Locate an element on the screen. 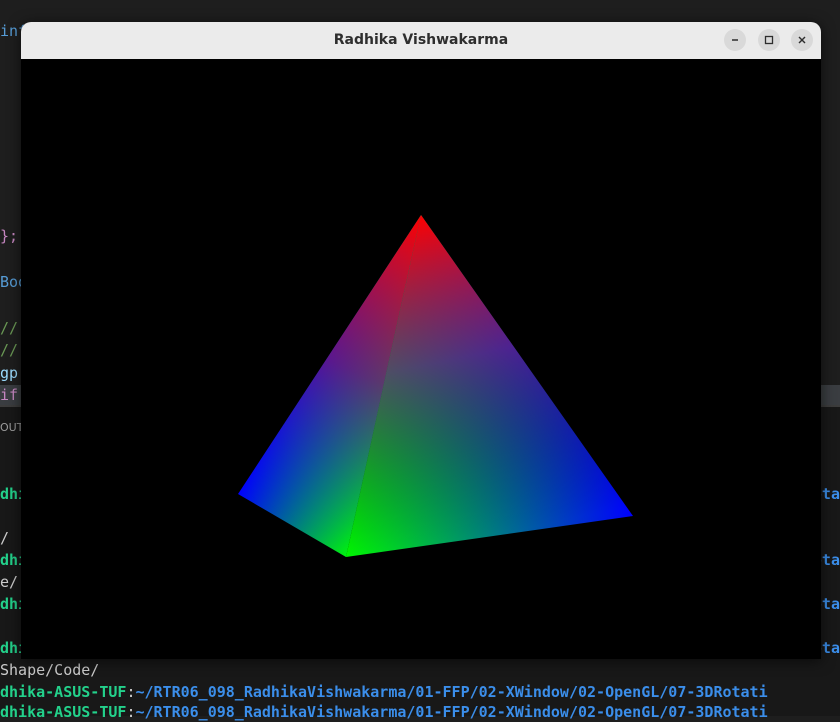  close-button is located at coordinates (802, 40).